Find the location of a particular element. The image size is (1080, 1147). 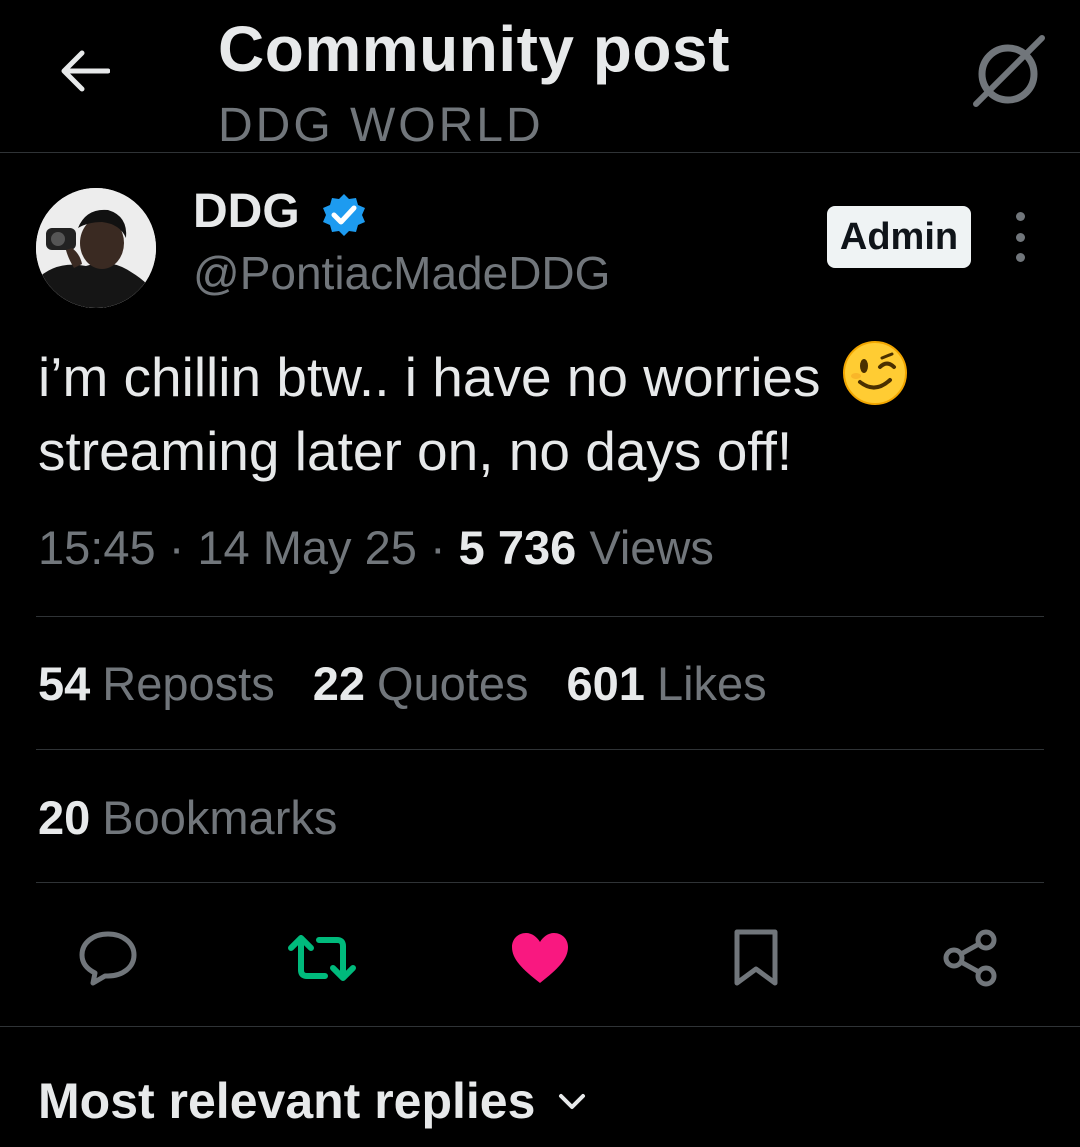

quotes-stat: 22 Quotes is located at coordinates (421, 683).